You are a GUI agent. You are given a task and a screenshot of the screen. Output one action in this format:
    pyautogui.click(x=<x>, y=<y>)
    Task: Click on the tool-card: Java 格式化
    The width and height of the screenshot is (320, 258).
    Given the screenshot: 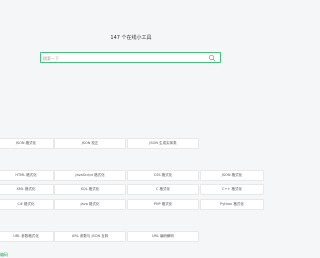 What is the action you would take?
    pyautogui.click(x=90, y=204)
    